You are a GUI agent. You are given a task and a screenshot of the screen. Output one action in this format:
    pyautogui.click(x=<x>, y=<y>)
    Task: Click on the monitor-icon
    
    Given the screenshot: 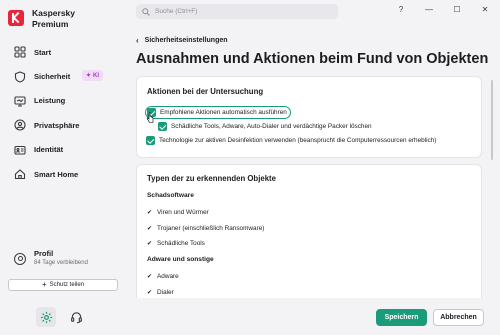 What is the action you would take?
    pyautogui.click(x=20, y=101)
    